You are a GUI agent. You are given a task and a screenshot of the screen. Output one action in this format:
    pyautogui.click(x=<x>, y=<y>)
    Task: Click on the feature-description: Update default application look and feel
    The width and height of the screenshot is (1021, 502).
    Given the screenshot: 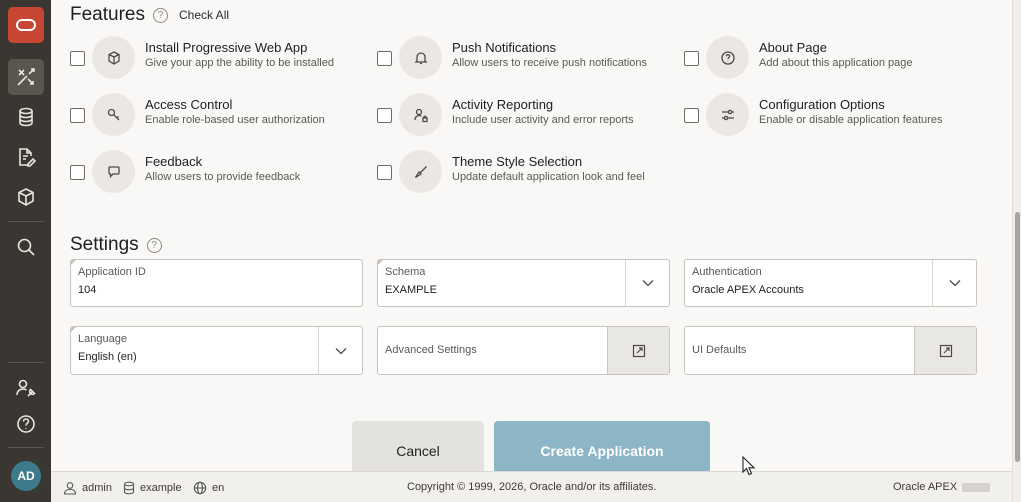 What is the action you would take?
    pyautogui.click(x=548, y=177)
    